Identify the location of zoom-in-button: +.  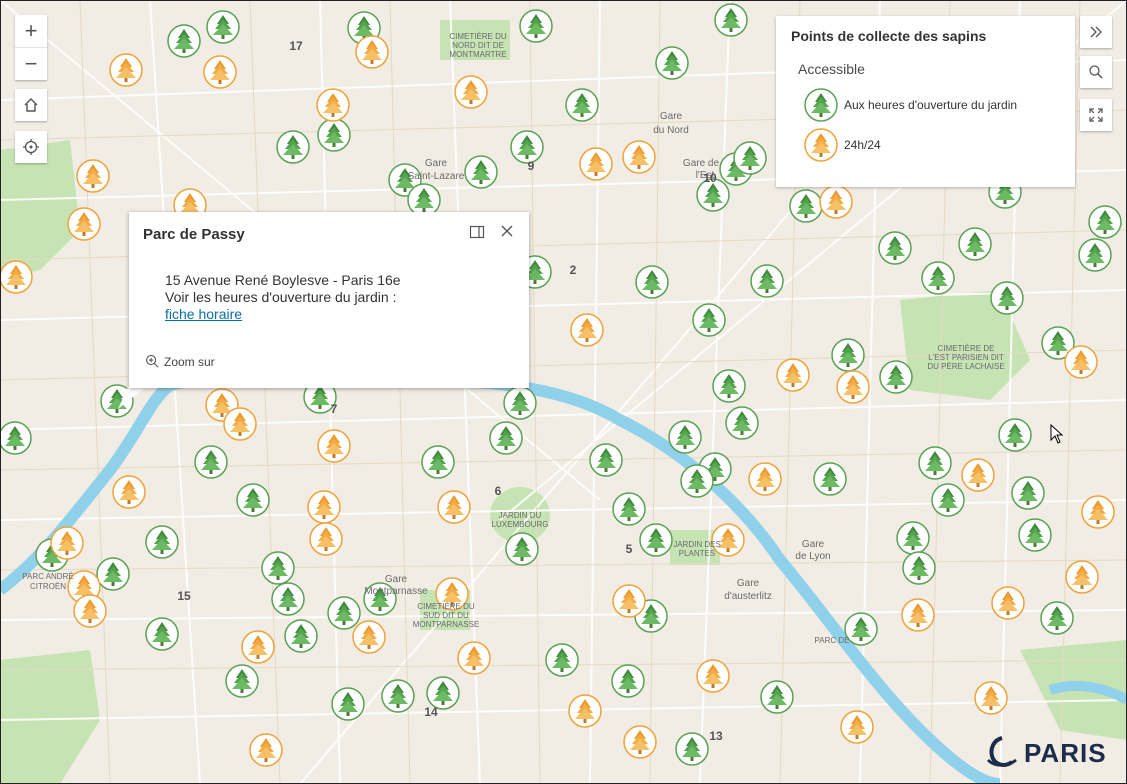
(31, 31).